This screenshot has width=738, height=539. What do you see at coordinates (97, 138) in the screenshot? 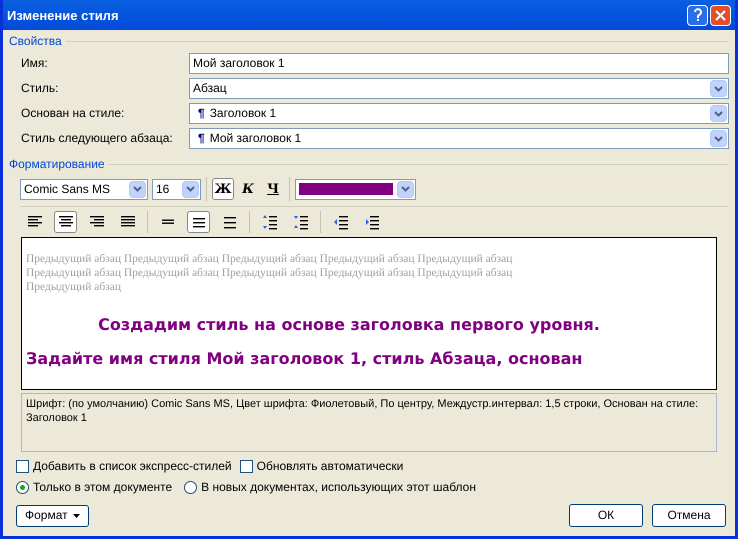
I see `field-label: Стиль следующего абзаца:` at bounding box center [97, 138].